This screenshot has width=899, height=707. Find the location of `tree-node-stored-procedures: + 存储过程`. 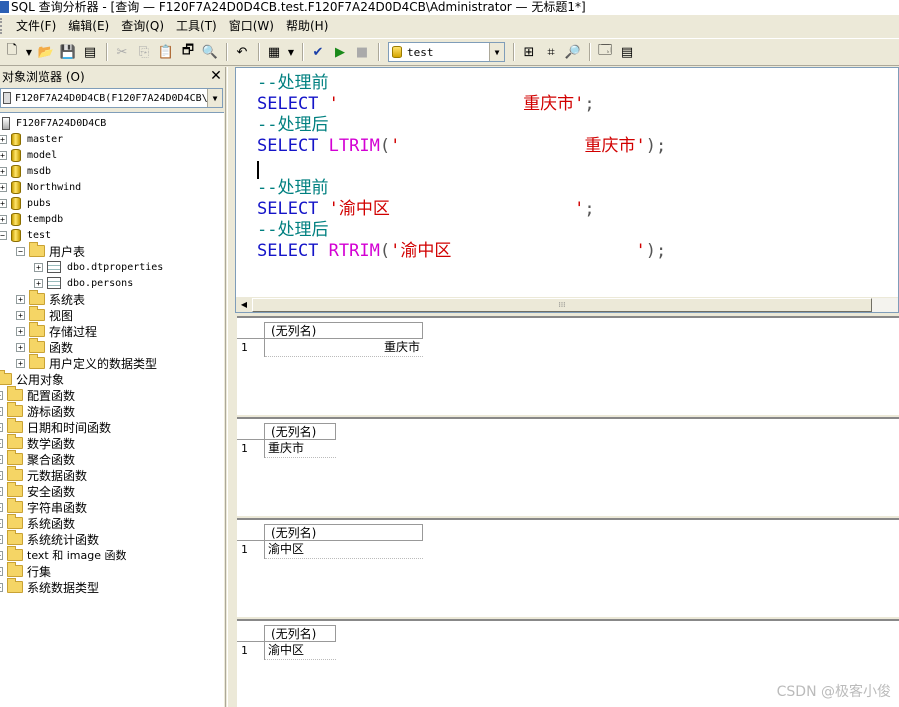

tree-node-stored-procedures: + 存储过程 is located at coordinates (56, 330).